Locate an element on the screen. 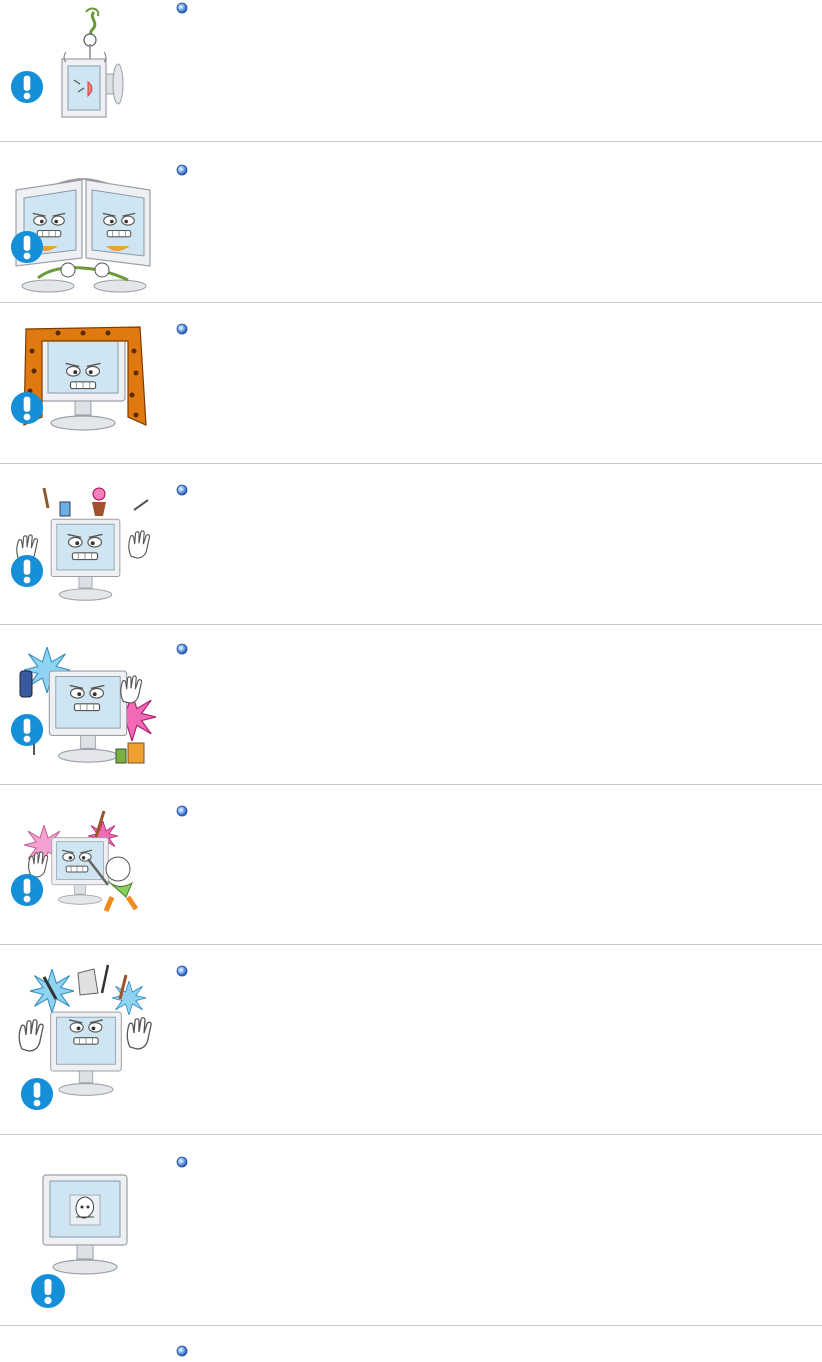 The width and height of the screenshot is (822, 1362). flammable-spray-near-monitor-icon is located at coordinates (87, 705).